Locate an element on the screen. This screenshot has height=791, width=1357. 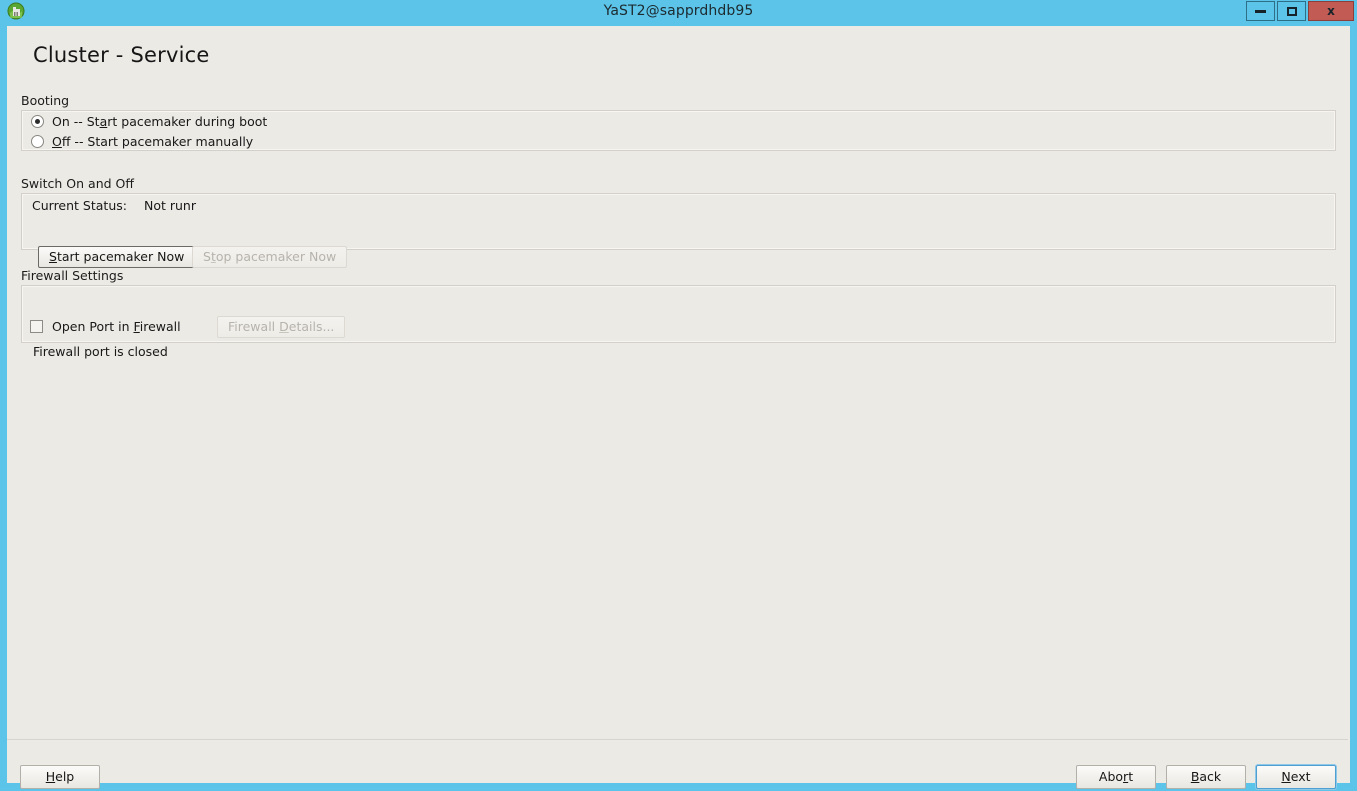
help-button: Help is located at coordinates (60, 777).